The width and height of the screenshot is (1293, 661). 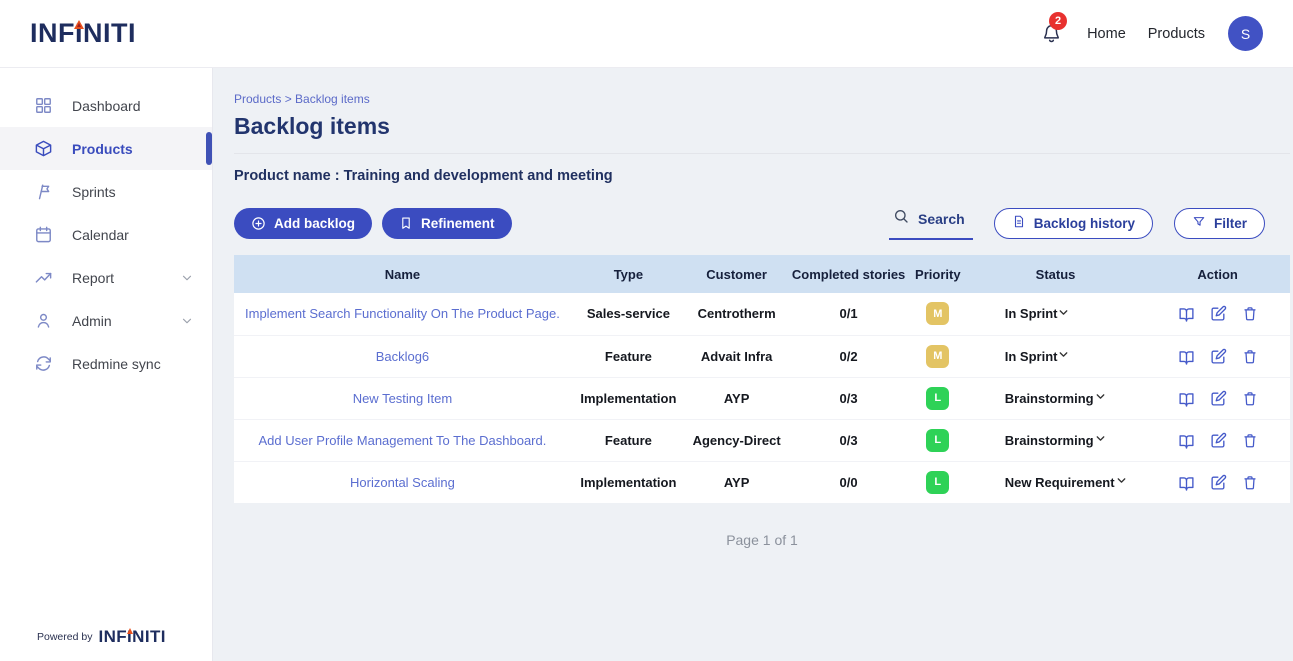 I want to click on notifications-button: 2, so click(x=1054, y=28).